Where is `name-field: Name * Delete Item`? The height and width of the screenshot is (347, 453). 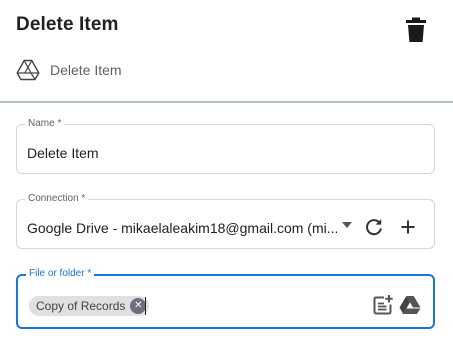 name-field: Name * Delete Item is located at coordinates (225, 146).